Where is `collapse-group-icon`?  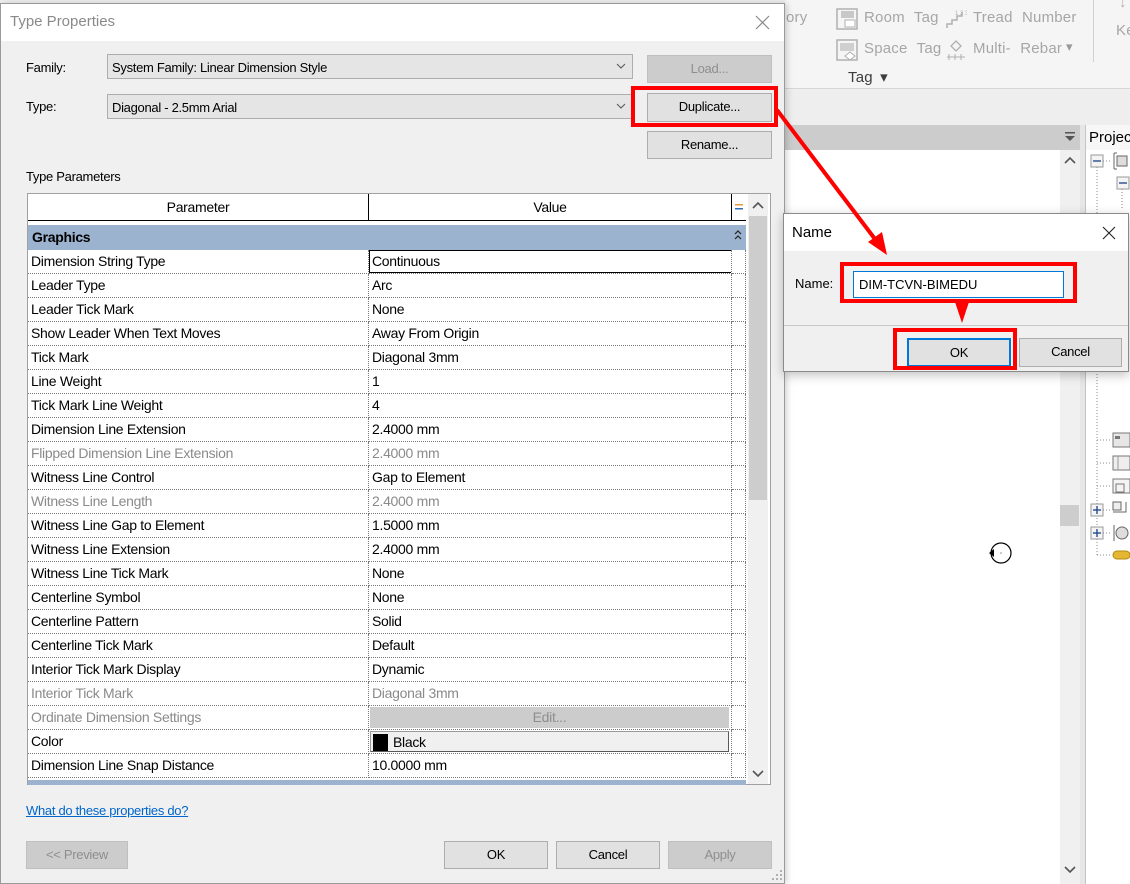
collapse-group-icon is located at coordinates (738, 235).